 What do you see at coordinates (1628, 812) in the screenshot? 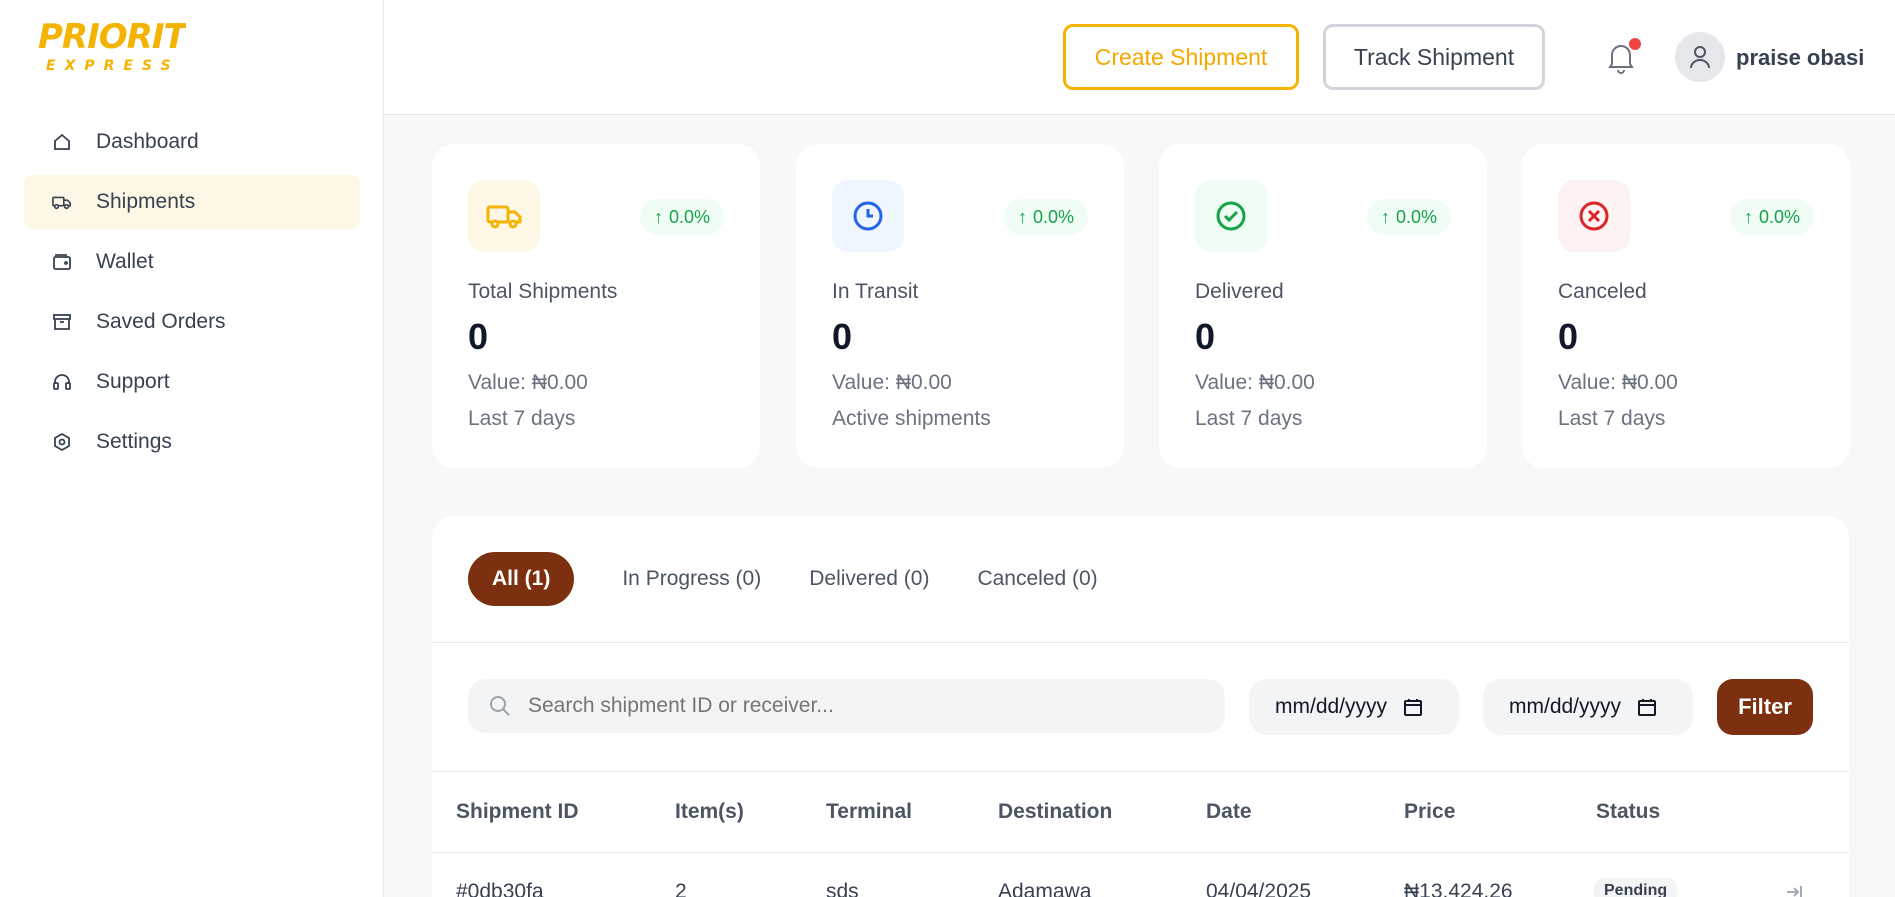
I see `column-header-status: Status` at bounding box center [1628, 812].